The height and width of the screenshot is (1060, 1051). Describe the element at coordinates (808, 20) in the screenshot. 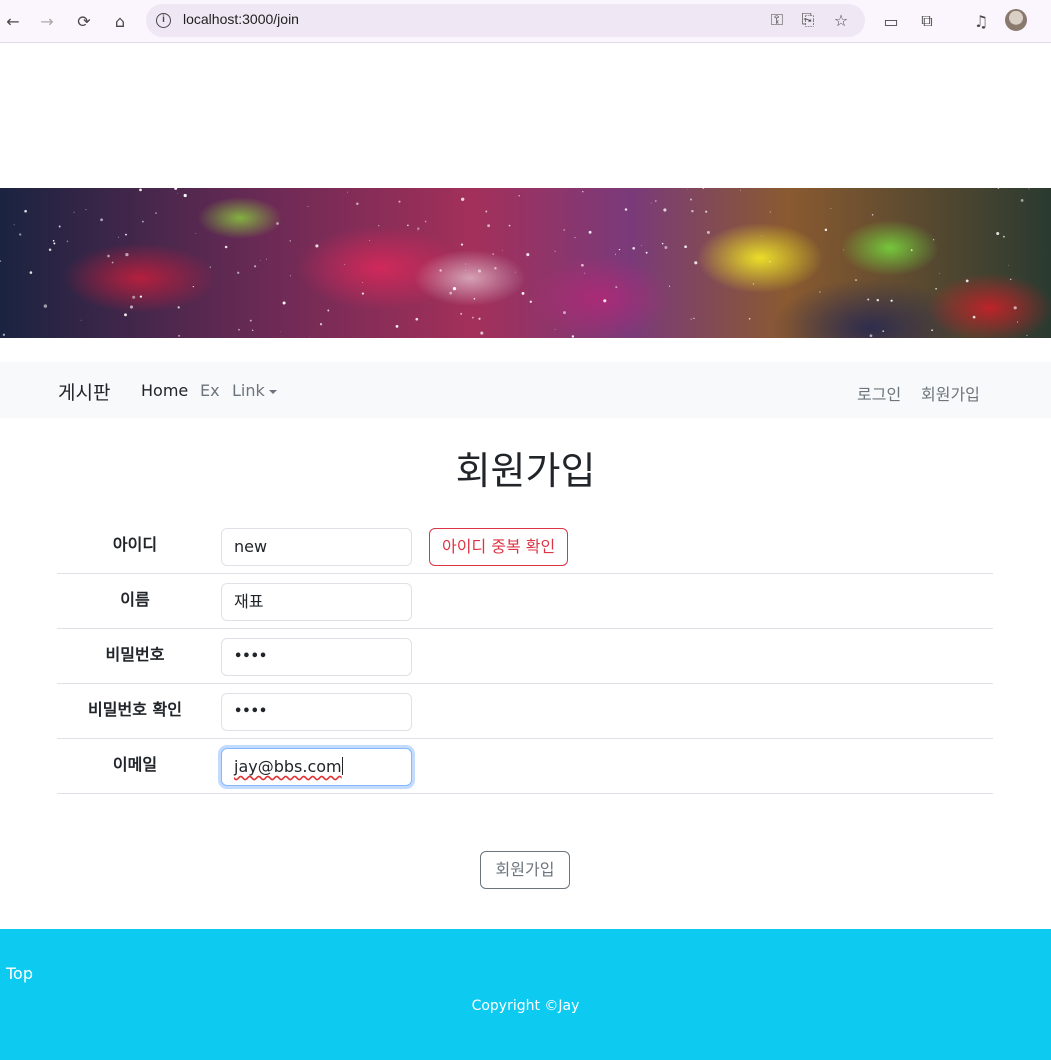

I see `install-app-icon: ⎘` at that location.